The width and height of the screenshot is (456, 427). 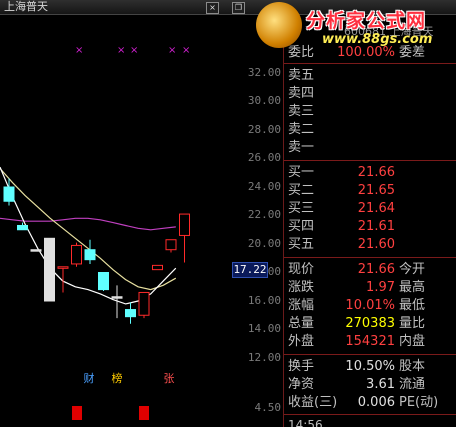 I want to click on sell3-label: 卖三, so click(x=301, y=111).